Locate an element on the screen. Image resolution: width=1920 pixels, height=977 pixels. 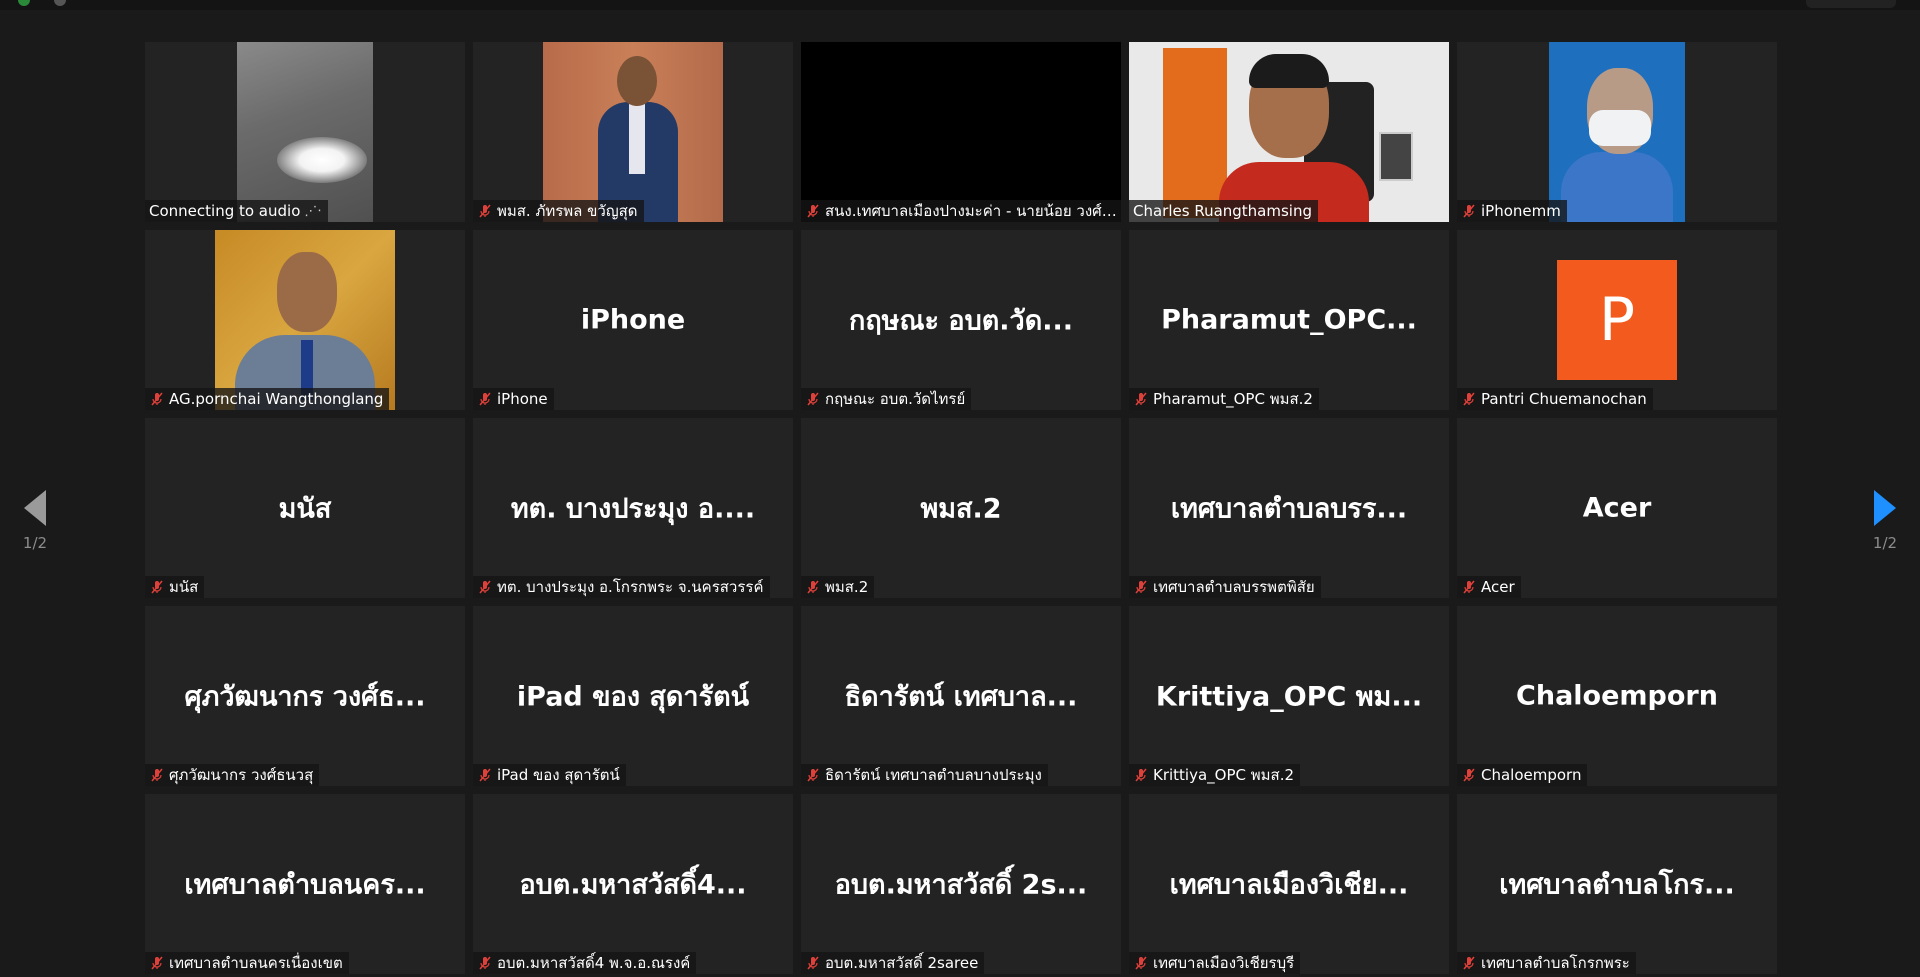
participant-nametag: Pharamut_OPC พมส.2 is located at coordinates (1224, 399).